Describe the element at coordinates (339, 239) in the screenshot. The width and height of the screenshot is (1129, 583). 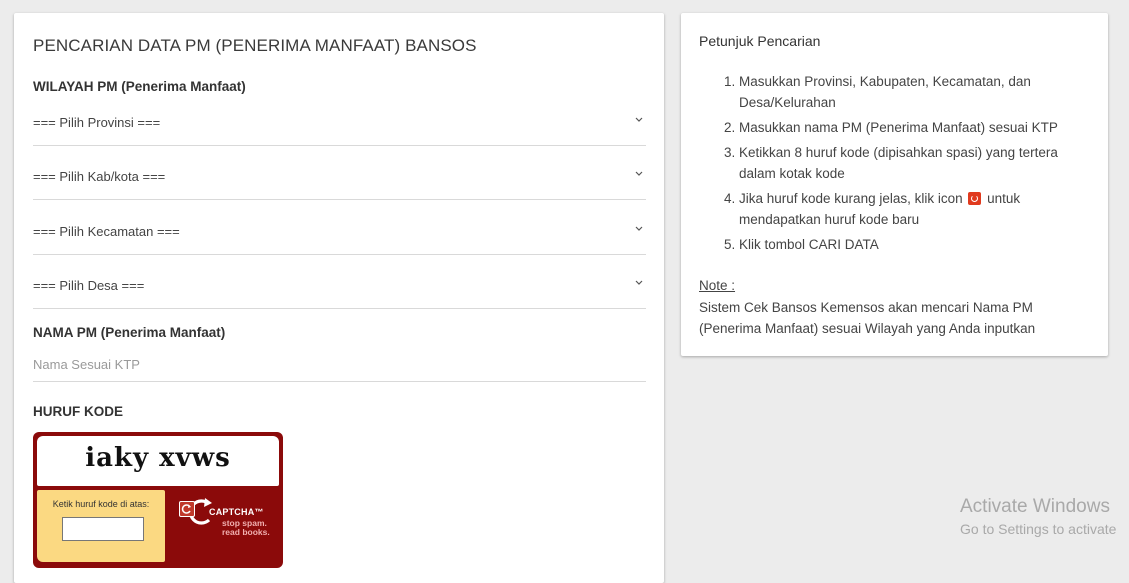
I see `district-select: === Pilih Kecamatan ===` at that location.